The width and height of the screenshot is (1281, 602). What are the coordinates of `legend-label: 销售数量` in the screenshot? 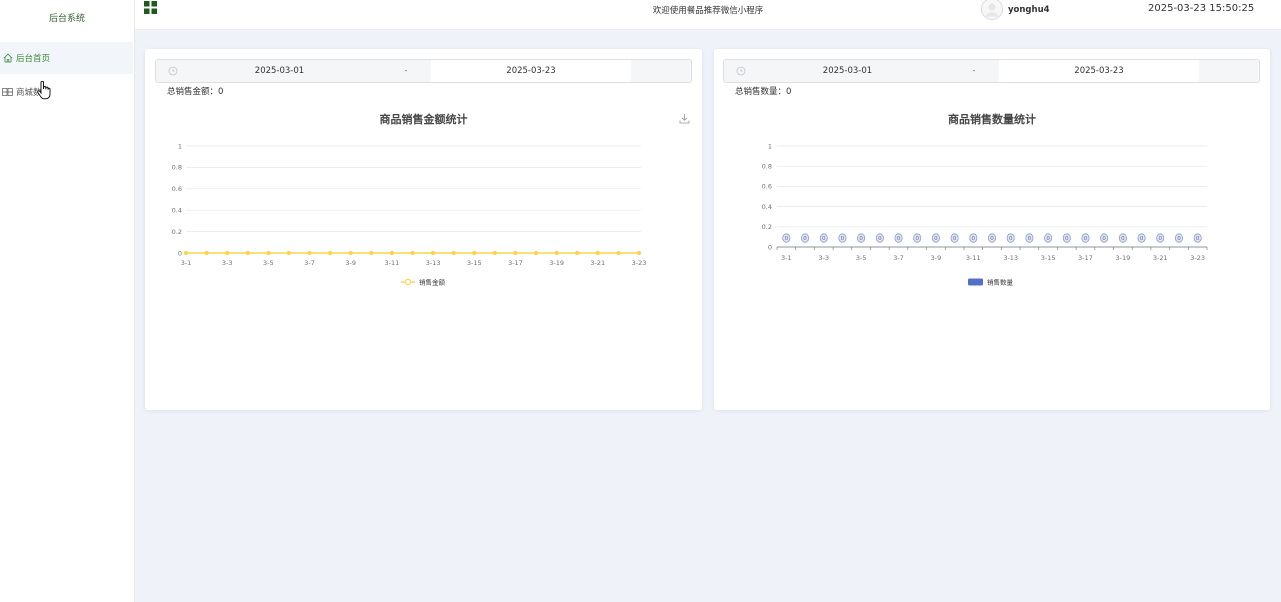 It's located at (1000, 281).